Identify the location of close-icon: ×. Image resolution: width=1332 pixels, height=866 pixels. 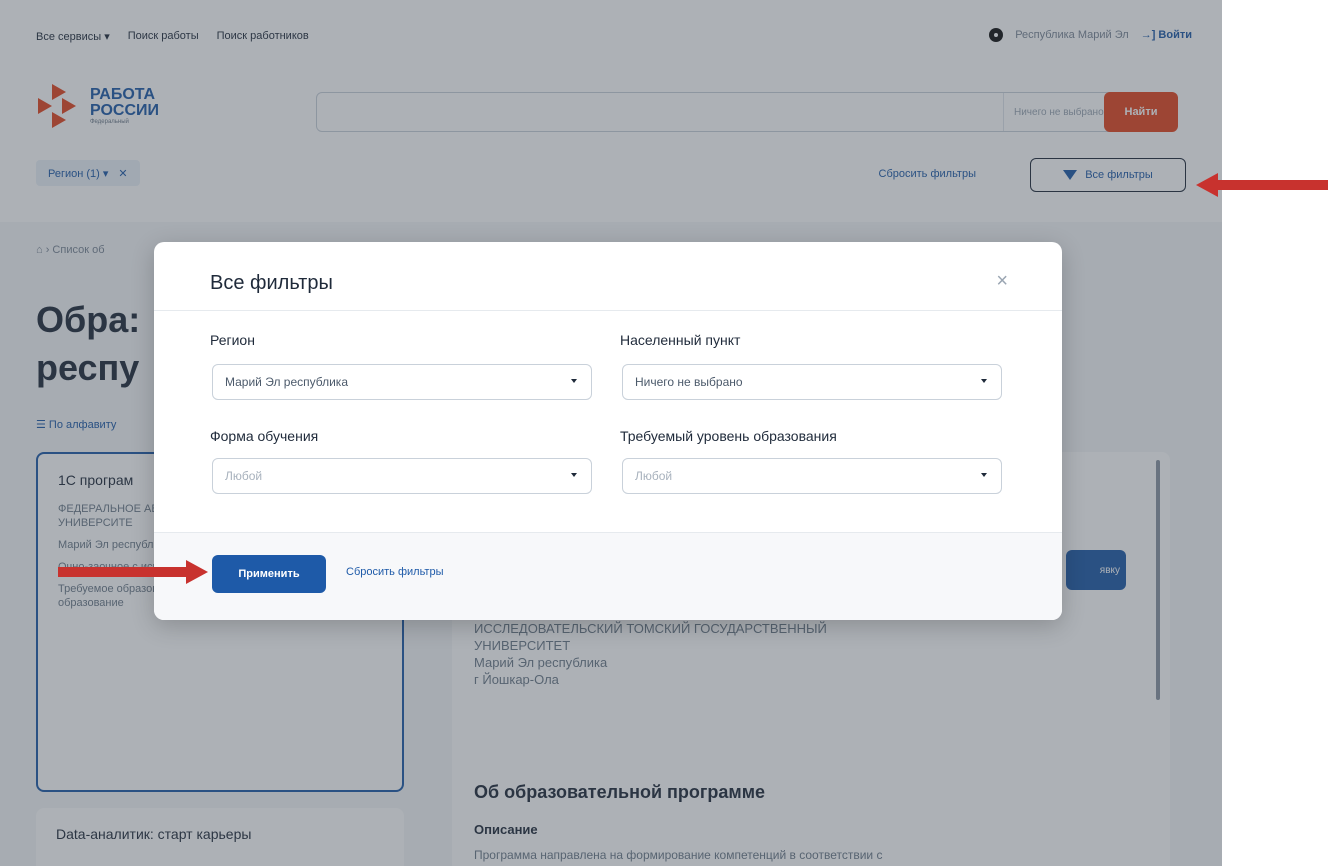
(1002, 281).